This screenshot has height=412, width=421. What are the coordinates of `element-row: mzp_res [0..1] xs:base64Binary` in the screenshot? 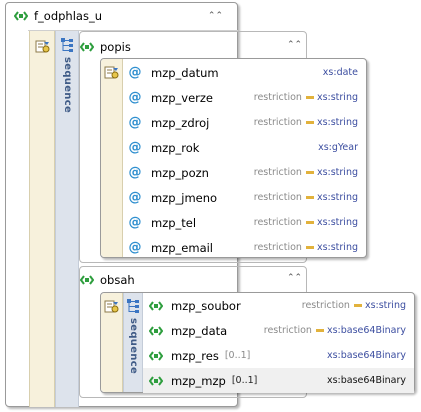 It's located at (278, 355).